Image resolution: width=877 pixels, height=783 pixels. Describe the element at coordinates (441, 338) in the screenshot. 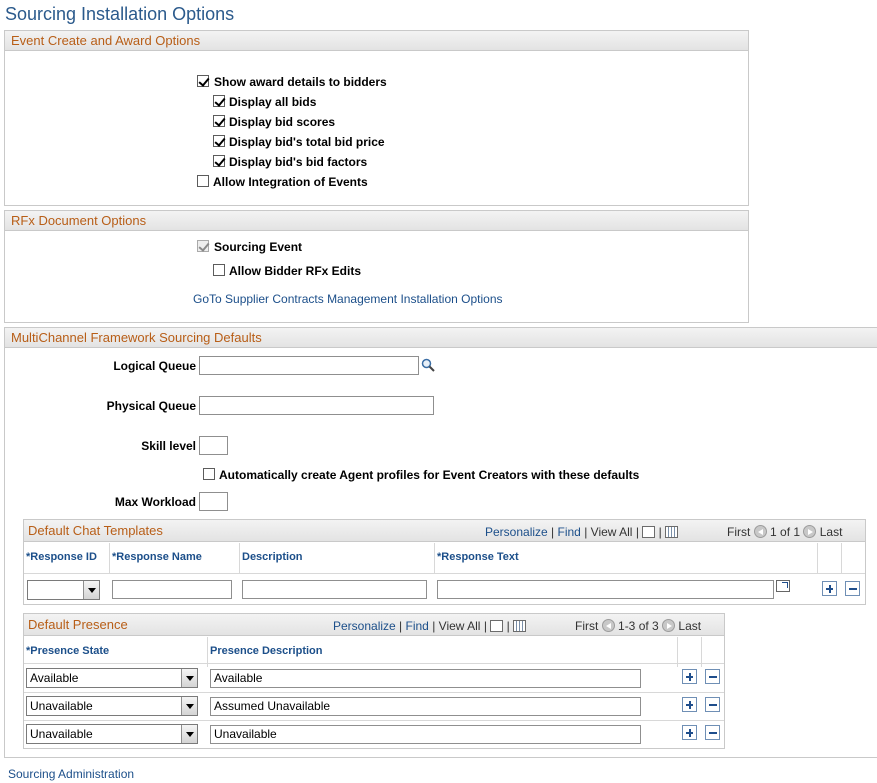

I see `mcf-header: MultiChannel Framework Sourcing Defaults` at that location.